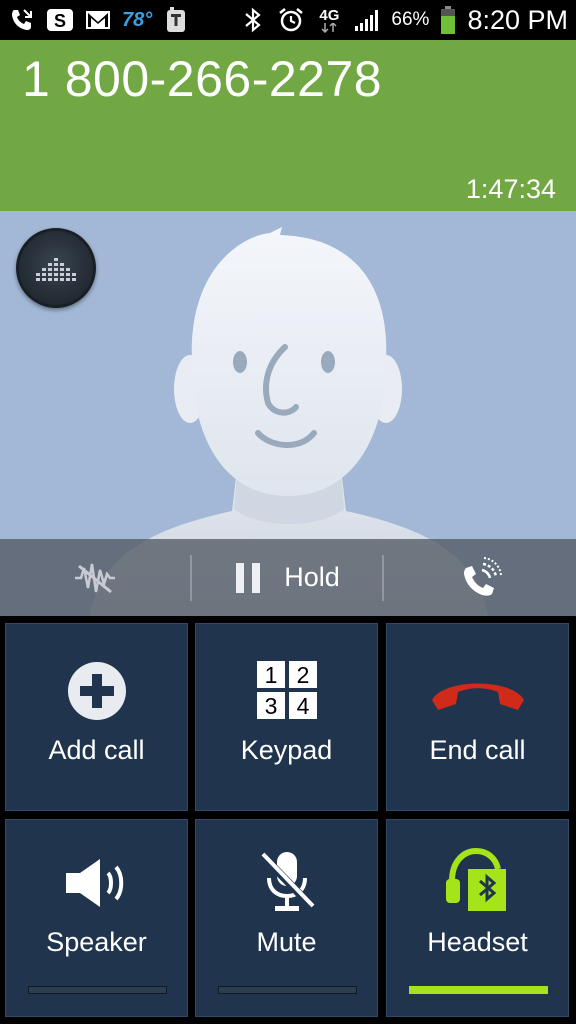 Image resolution: width=576 pixels, height=1024 pixels. What do you see at coordinates (96, 918) in the screenshot?
I see `speaker-button: Speaker` at bounding box center [96, 918].